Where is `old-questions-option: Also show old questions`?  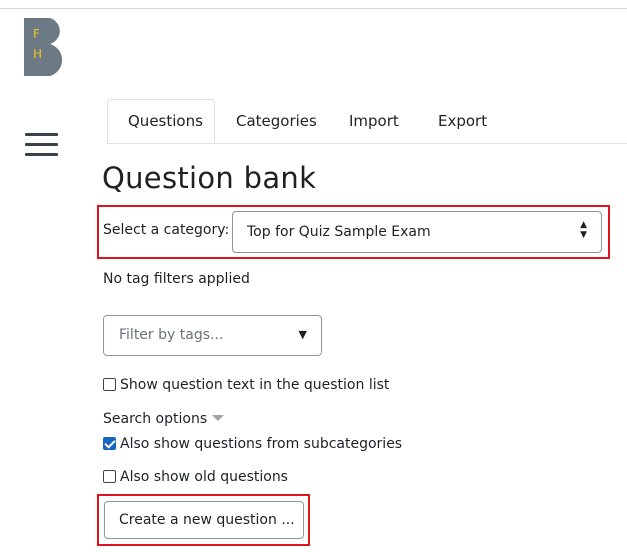 old-questions-option: Also show old questions is located at coordinates (195, 477).